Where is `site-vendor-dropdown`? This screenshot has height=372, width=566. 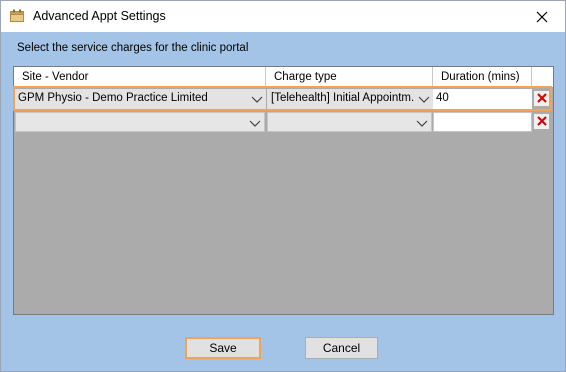 site-vendor-dropdown is located at coordinates (140, 122).